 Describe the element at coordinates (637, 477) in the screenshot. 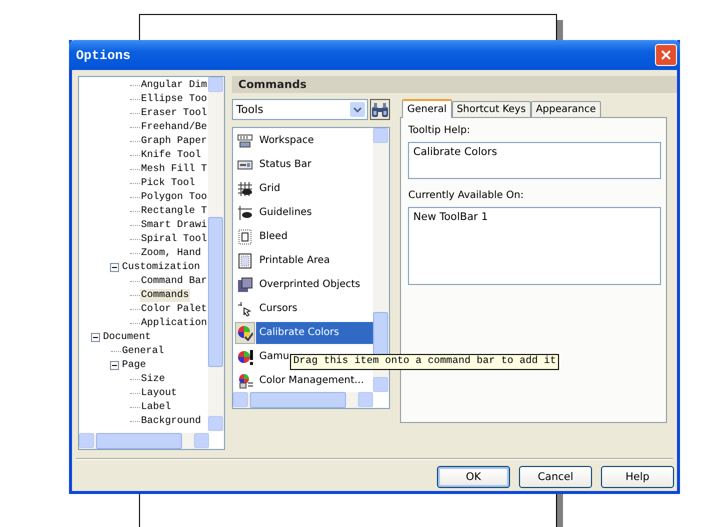

I see `dialog-button: Help` at that location.